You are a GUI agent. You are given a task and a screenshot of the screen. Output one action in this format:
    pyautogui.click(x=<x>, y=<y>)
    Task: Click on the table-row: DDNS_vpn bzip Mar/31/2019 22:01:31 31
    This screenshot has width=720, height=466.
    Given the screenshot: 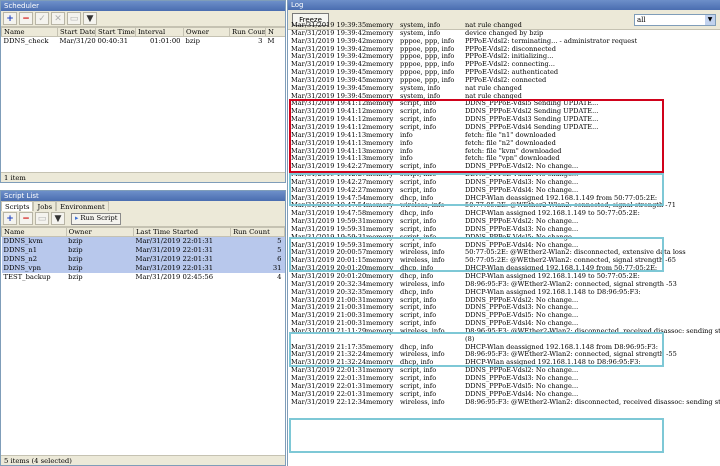 What is the action you would take?
    pyautogui.click(x=143, y=268)
    